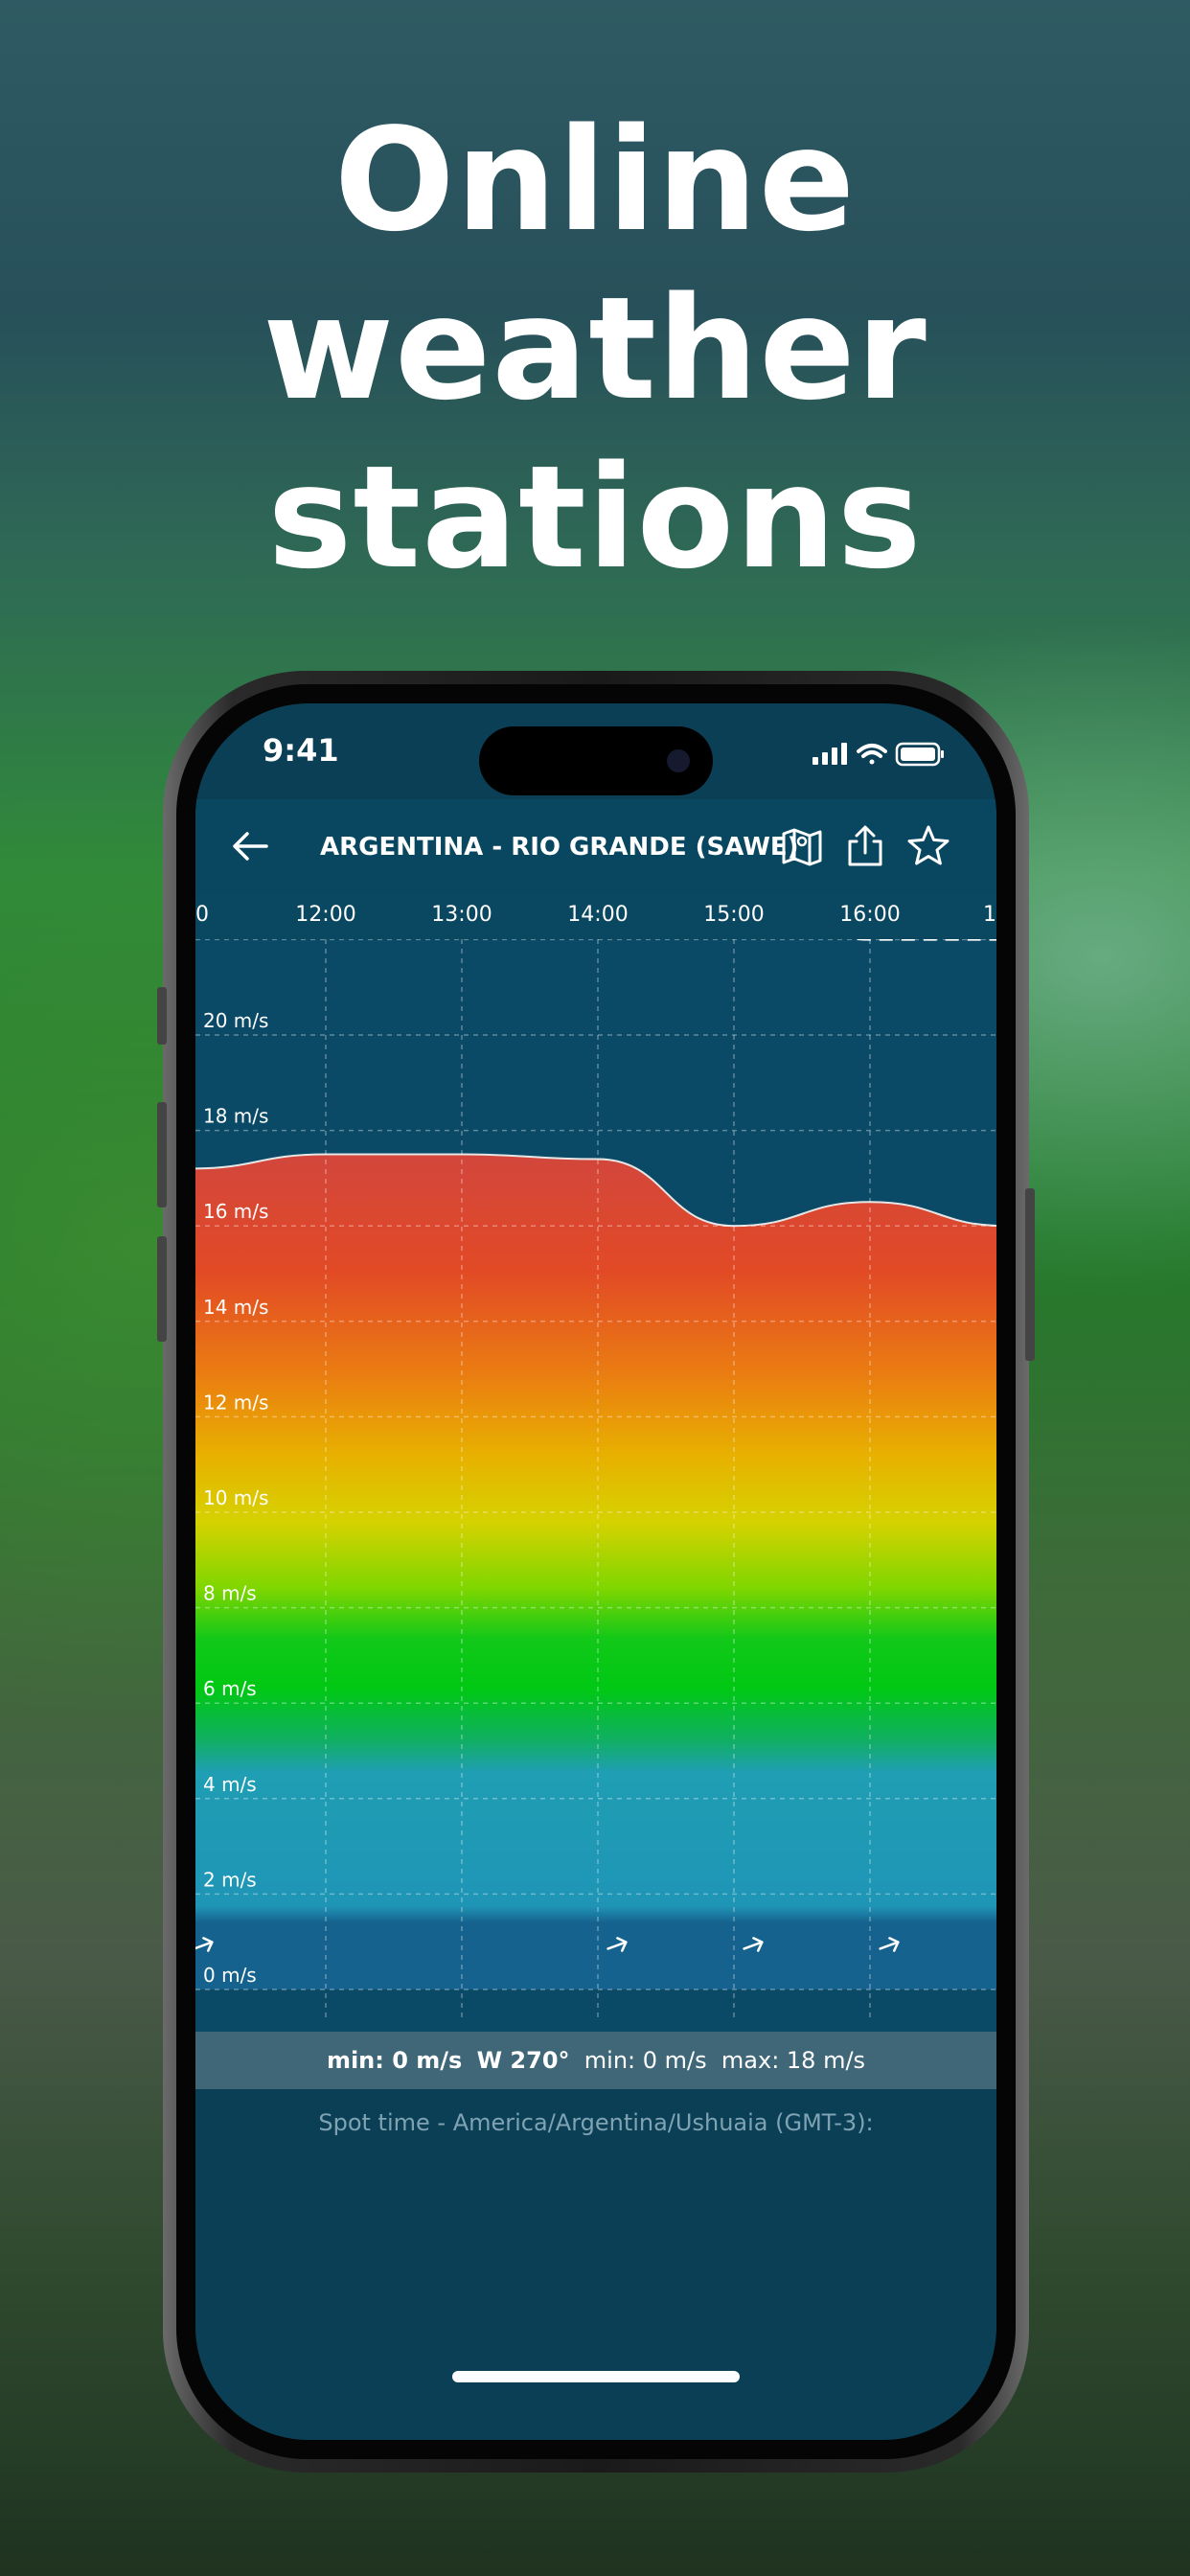  Describe the element at coordinates (794, 2060) in the screenshot. I see `stat-max: max: 18 m/s` at that location.